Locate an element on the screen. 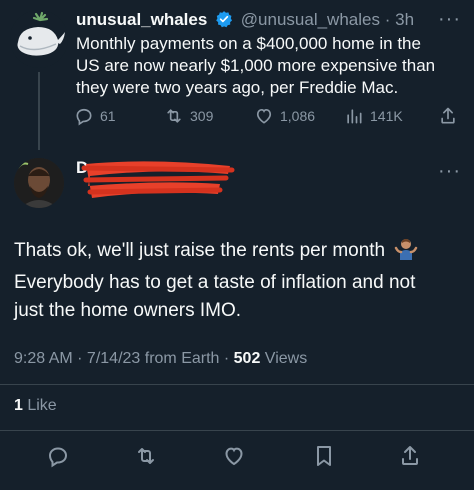 Image resolution: width=474 pixels, height=490 pixels. action-share-button is located at coordinates (410, 458).